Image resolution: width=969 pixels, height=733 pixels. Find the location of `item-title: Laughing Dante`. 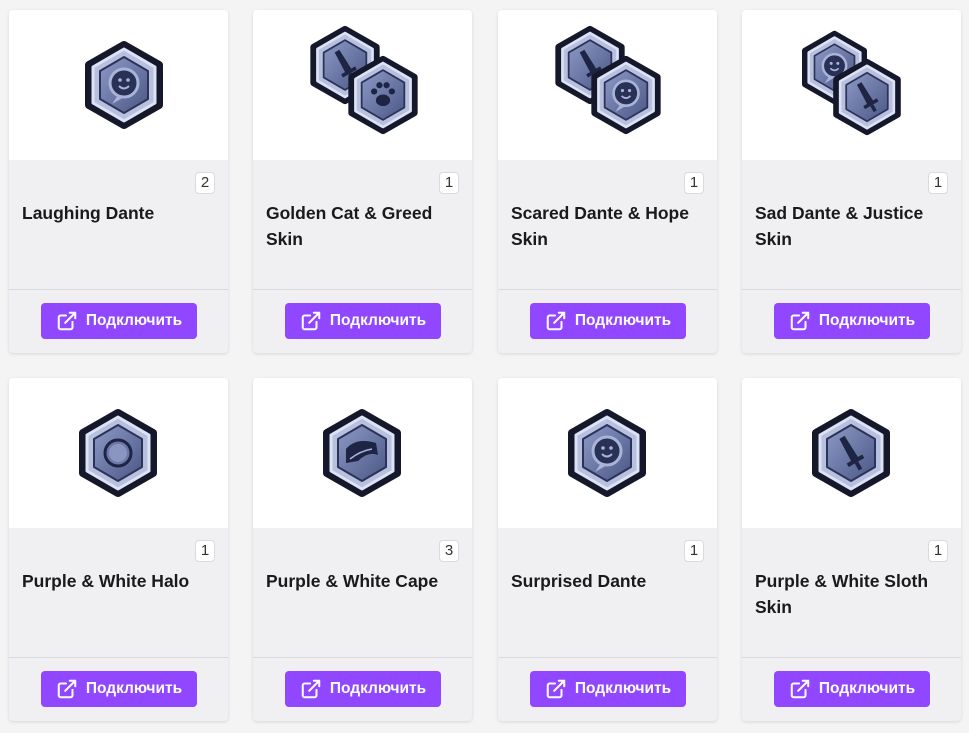

item-title: Laughing Dante is located at coordinates (88, 213).